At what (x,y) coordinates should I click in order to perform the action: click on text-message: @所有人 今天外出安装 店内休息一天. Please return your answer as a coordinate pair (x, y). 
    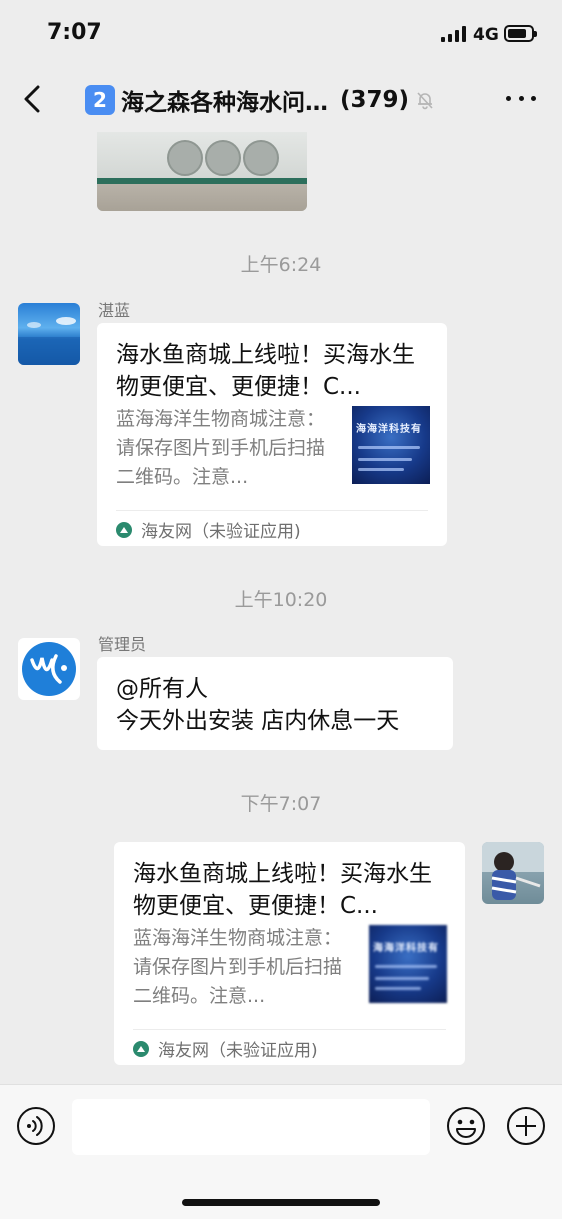
    Looking at the image, I should click on (275, 703).